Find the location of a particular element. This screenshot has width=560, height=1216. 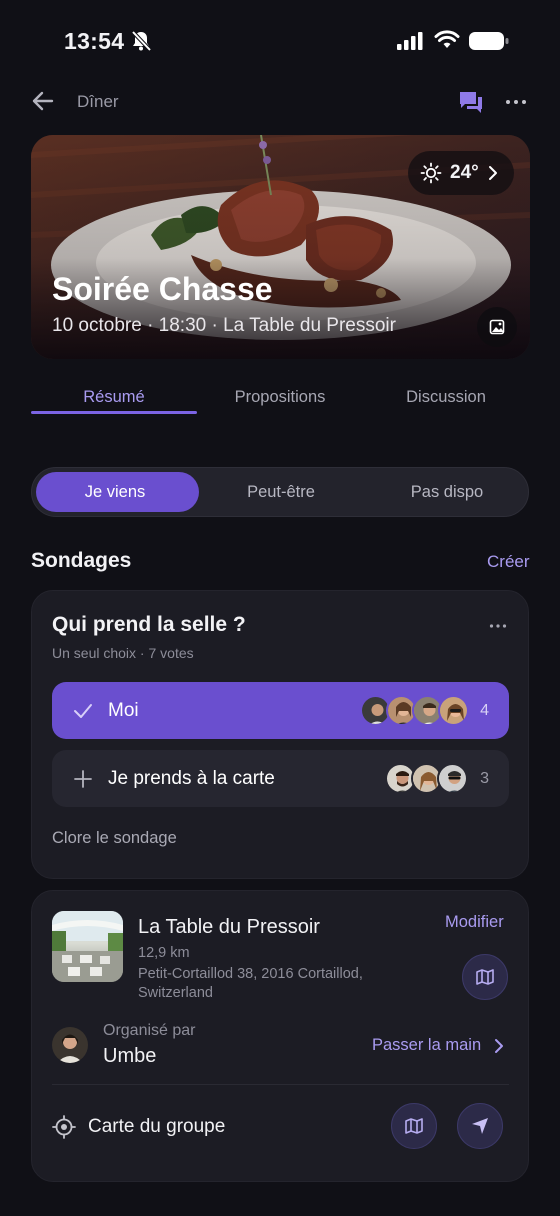

wifi-icon is located at coordinates (447, 39).